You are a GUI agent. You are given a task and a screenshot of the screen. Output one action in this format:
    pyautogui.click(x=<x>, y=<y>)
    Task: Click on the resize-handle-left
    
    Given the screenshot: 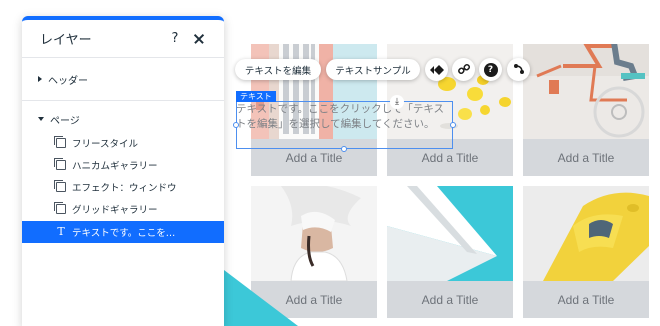 What is the action you would take?
    pyautogui.click(x=236, y=125)
    